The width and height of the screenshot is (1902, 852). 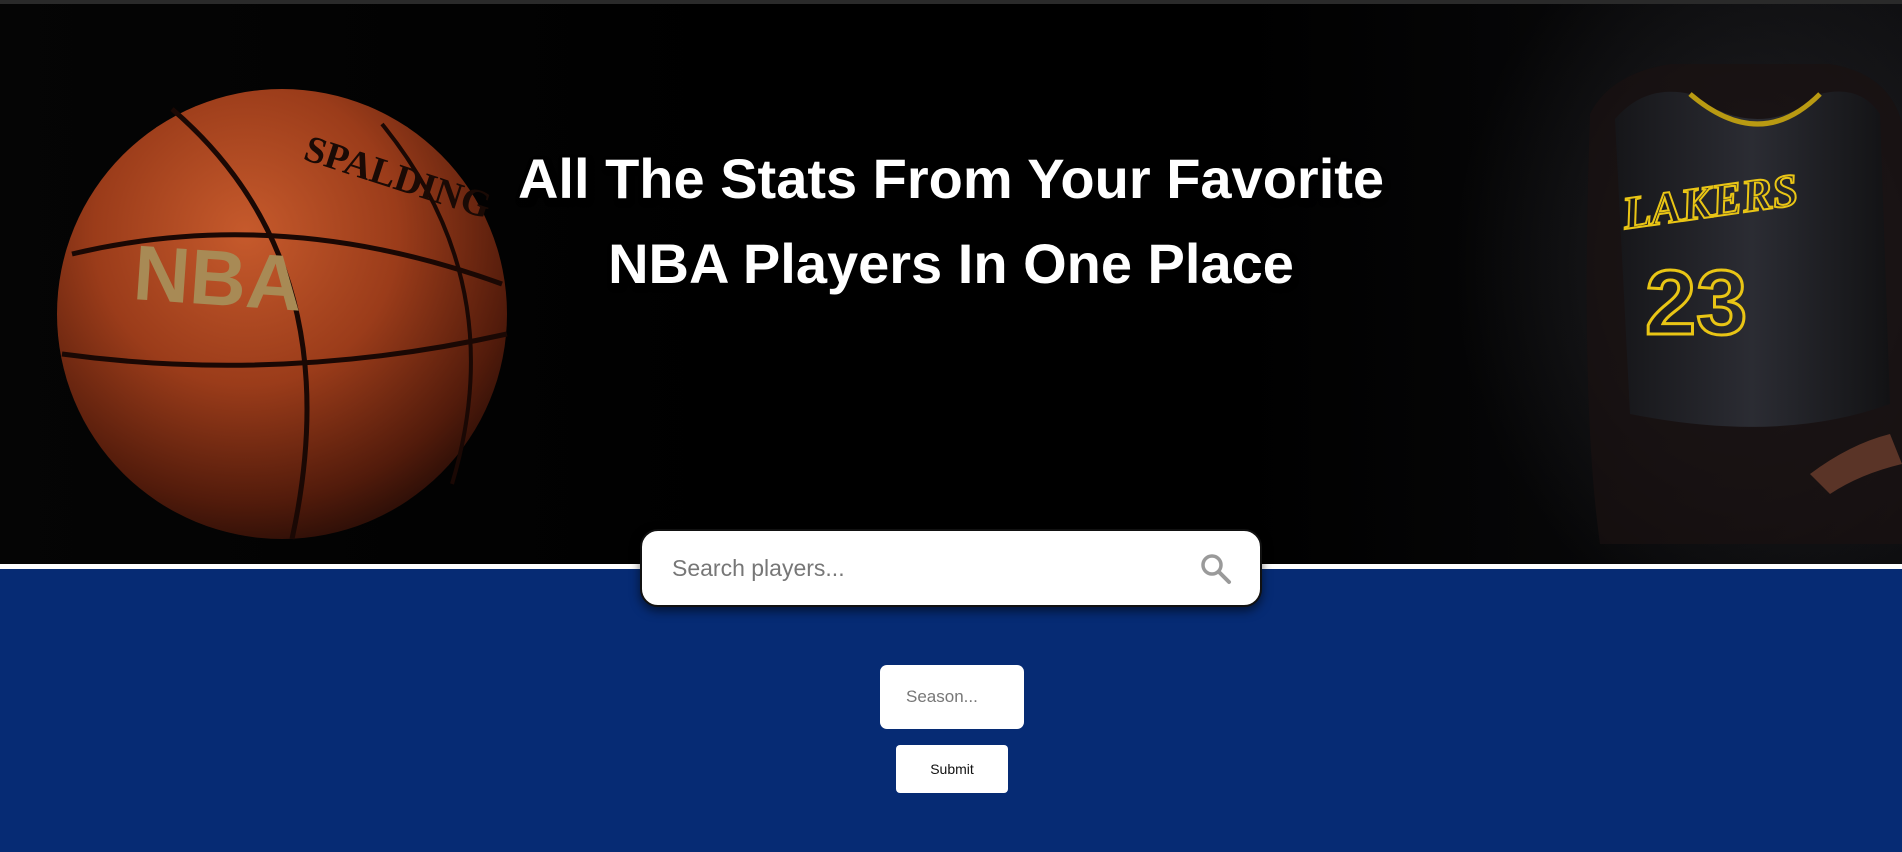 I want to click on season-input, so click(x=952, y=697).